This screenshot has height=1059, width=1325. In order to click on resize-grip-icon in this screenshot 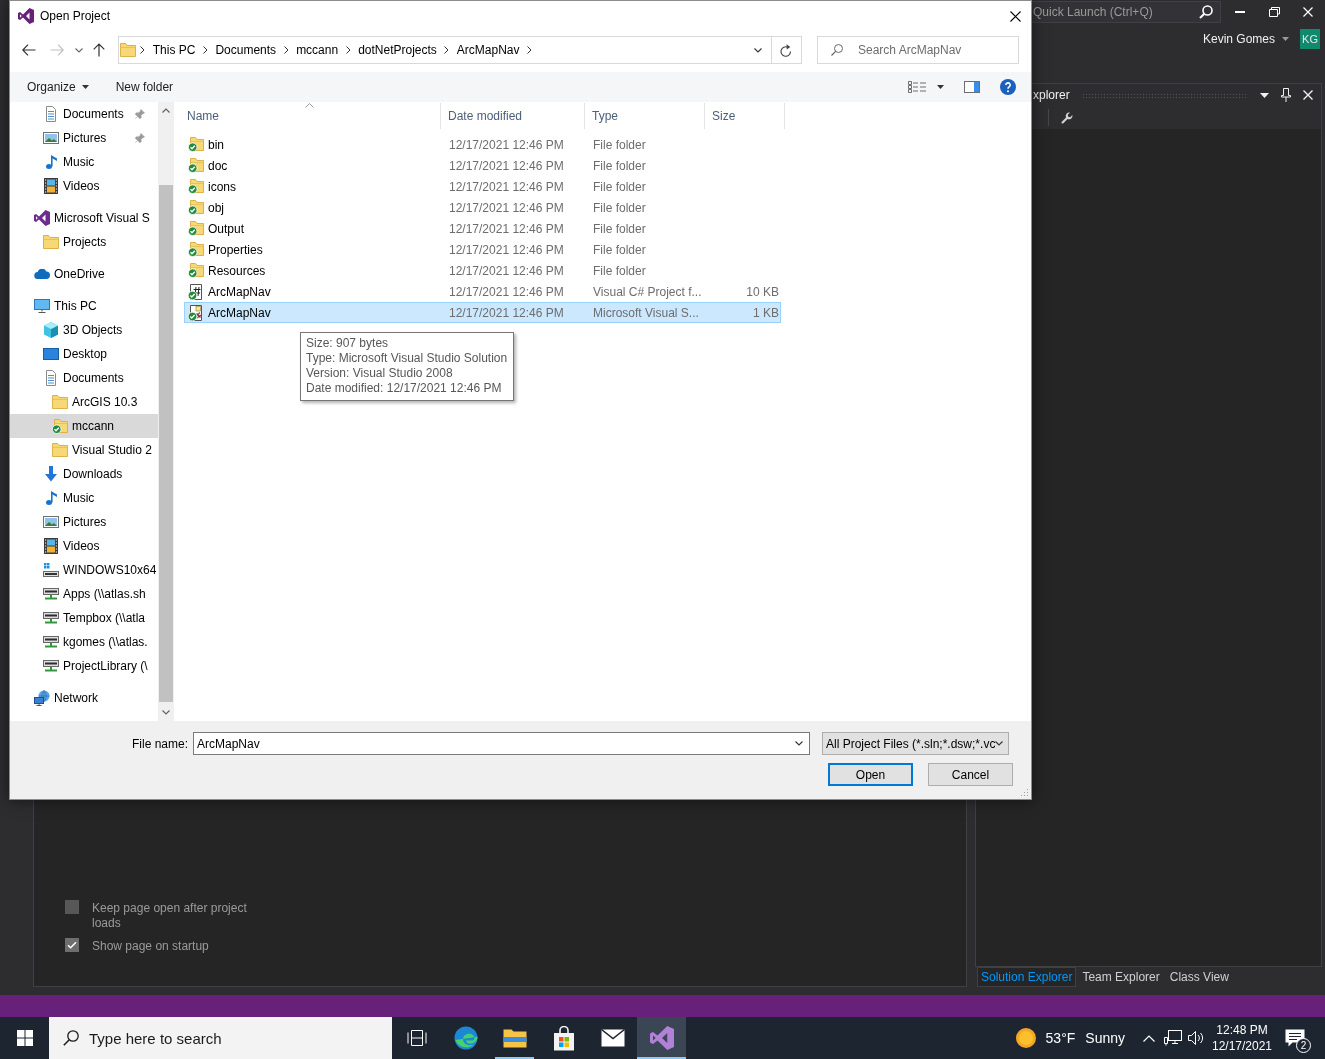, I will do `click(1024, 792)`.